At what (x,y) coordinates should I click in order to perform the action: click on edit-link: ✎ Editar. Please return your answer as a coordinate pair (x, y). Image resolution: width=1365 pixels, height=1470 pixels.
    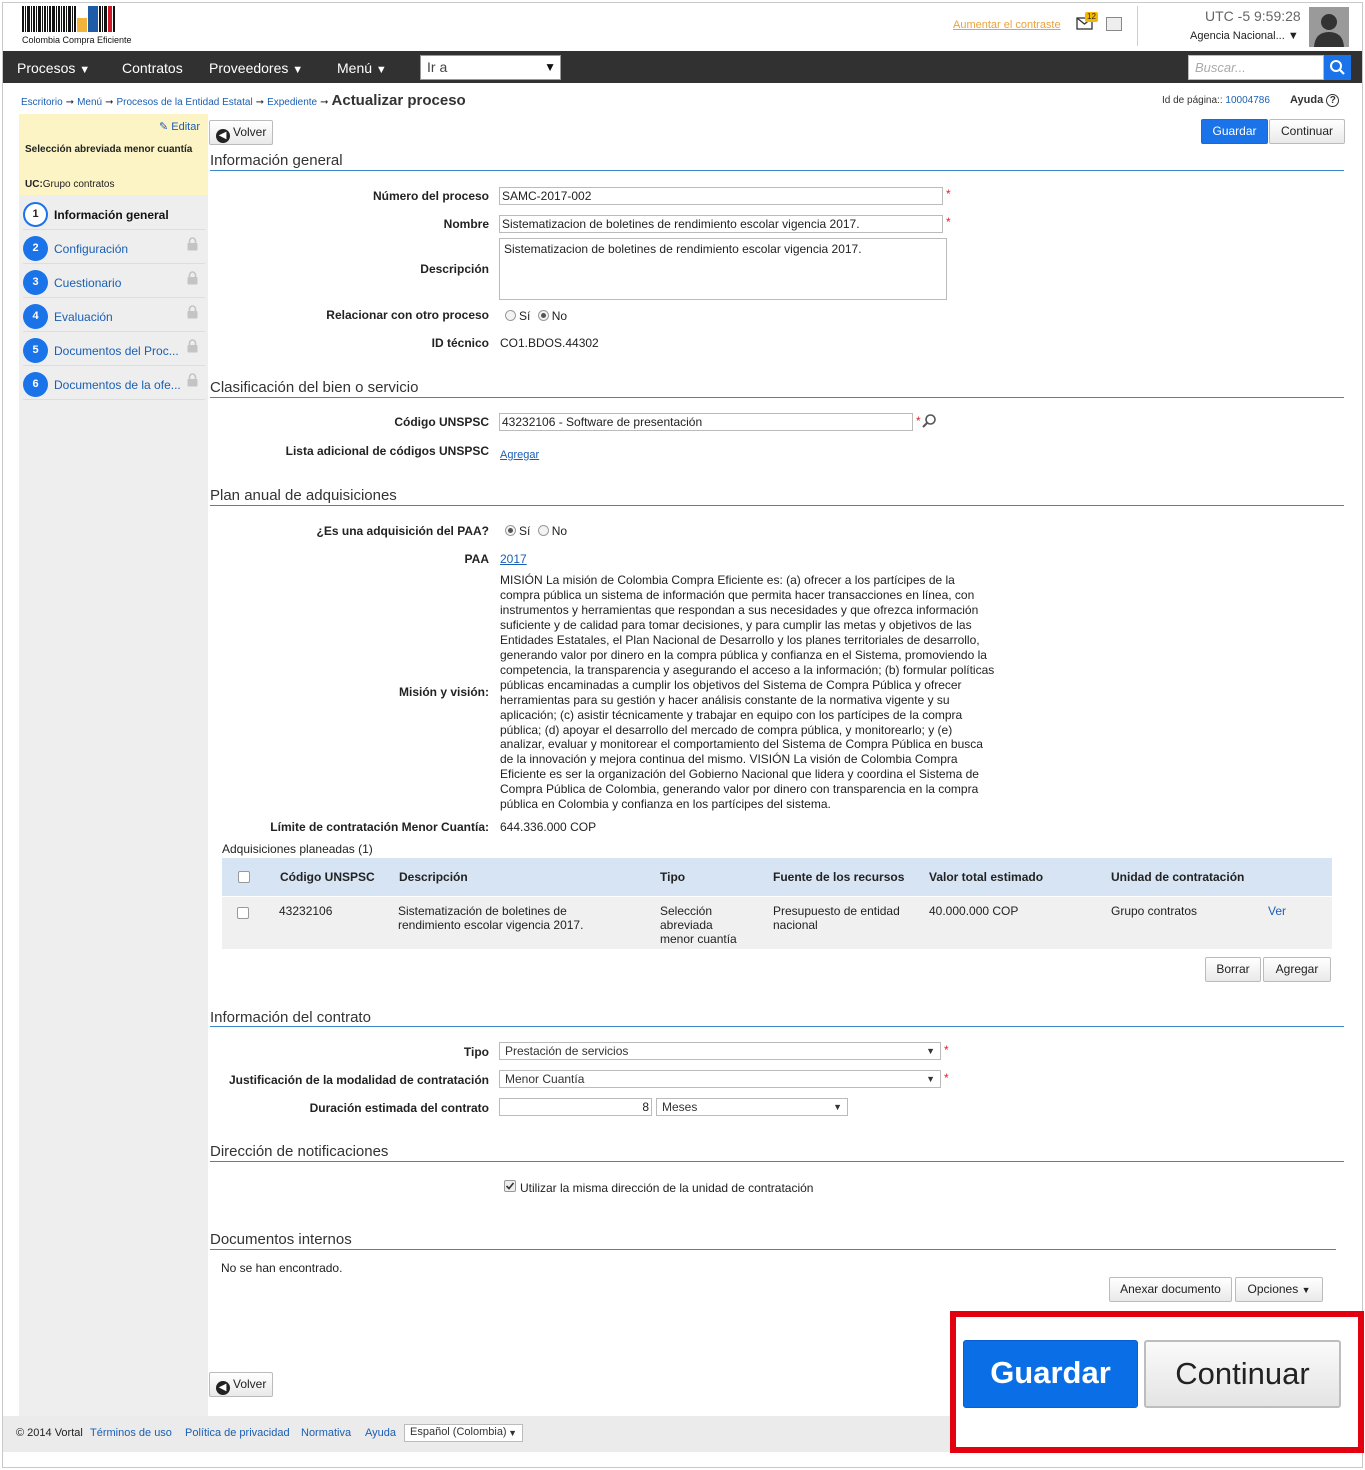
    Looking at the image, I should click on (179, 126).